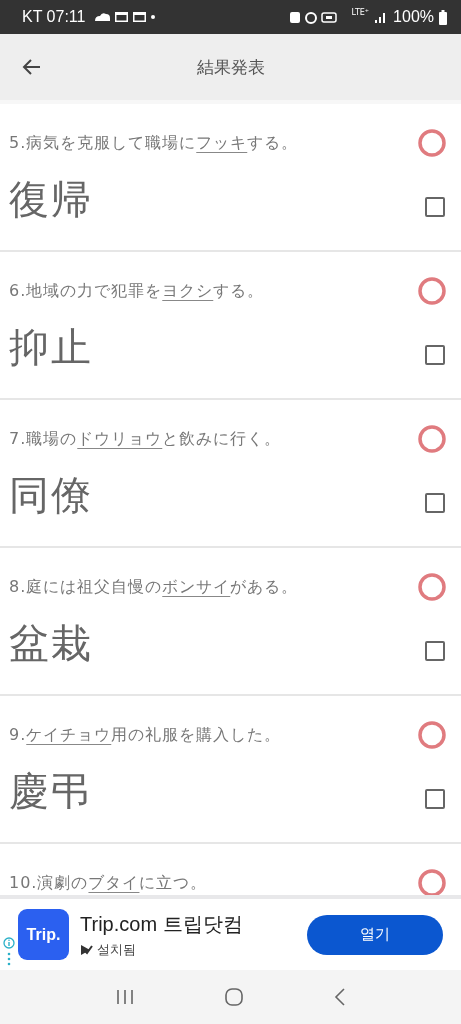 The height and width of the screenshot is (1024, 461). What do you see at coordinates (102, 17) in the screenshot?
I see `cloud-icon` at bounding box center [102, 17].